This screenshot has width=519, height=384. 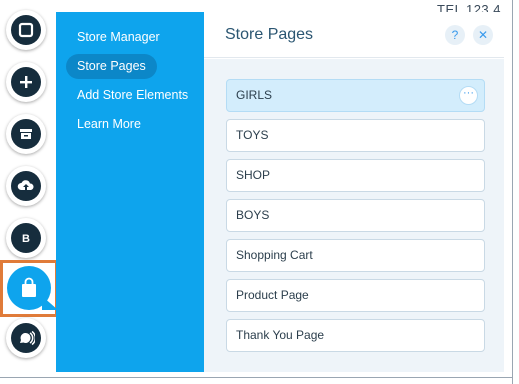 I want to click on page-item-label: BOYS, so click(x=253, y=215).